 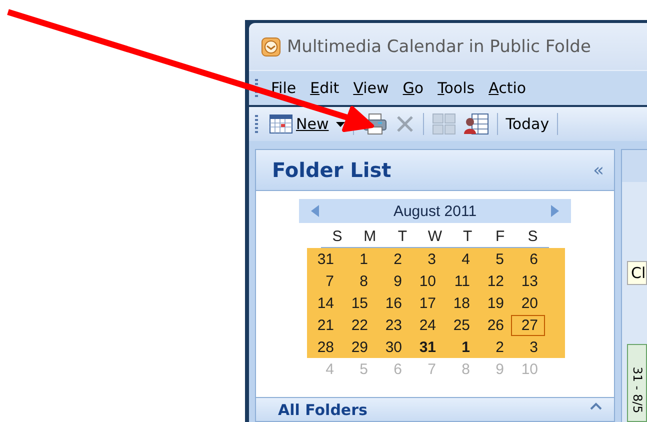 What do you see at coordinates (392, 303) in the screenshot?
I see `calendar-day: 16` at bounding box center [392, 303].